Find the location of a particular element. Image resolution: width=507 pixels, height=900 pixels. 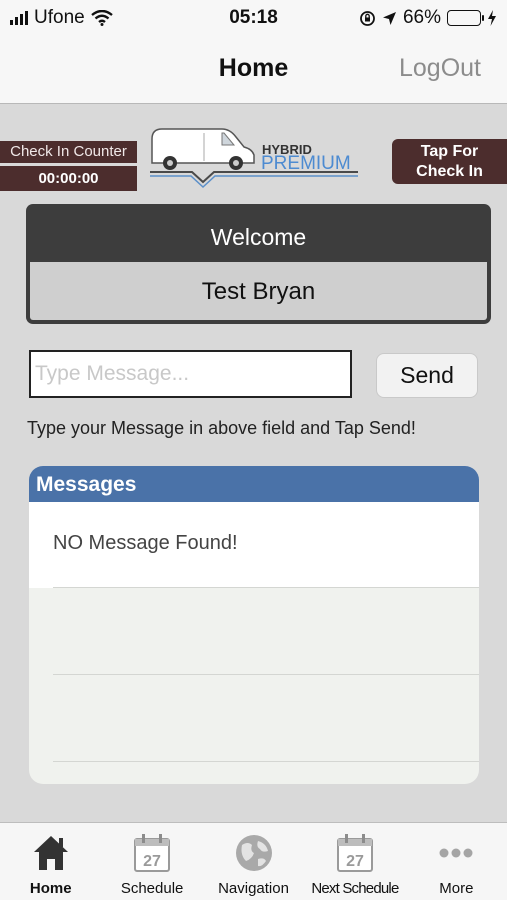

tap-for-check-in-button: Tap For Check In is located at coordinates (449, 161).